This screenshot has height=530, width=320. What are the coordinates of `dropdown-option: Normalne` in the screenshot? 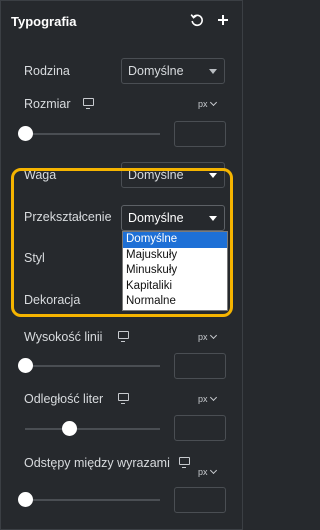 It's located at (175, 302).